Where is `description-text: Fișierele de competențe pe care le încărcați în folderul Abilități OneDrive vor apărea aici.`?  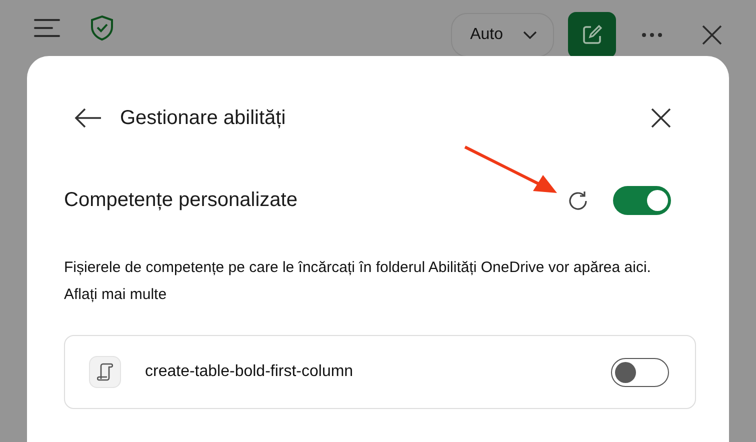 description-text: Fișierele de competențe pe care le încărcați în folderul Abilități OneDrive vor apărea aici. is located at coordinates (358, 267).